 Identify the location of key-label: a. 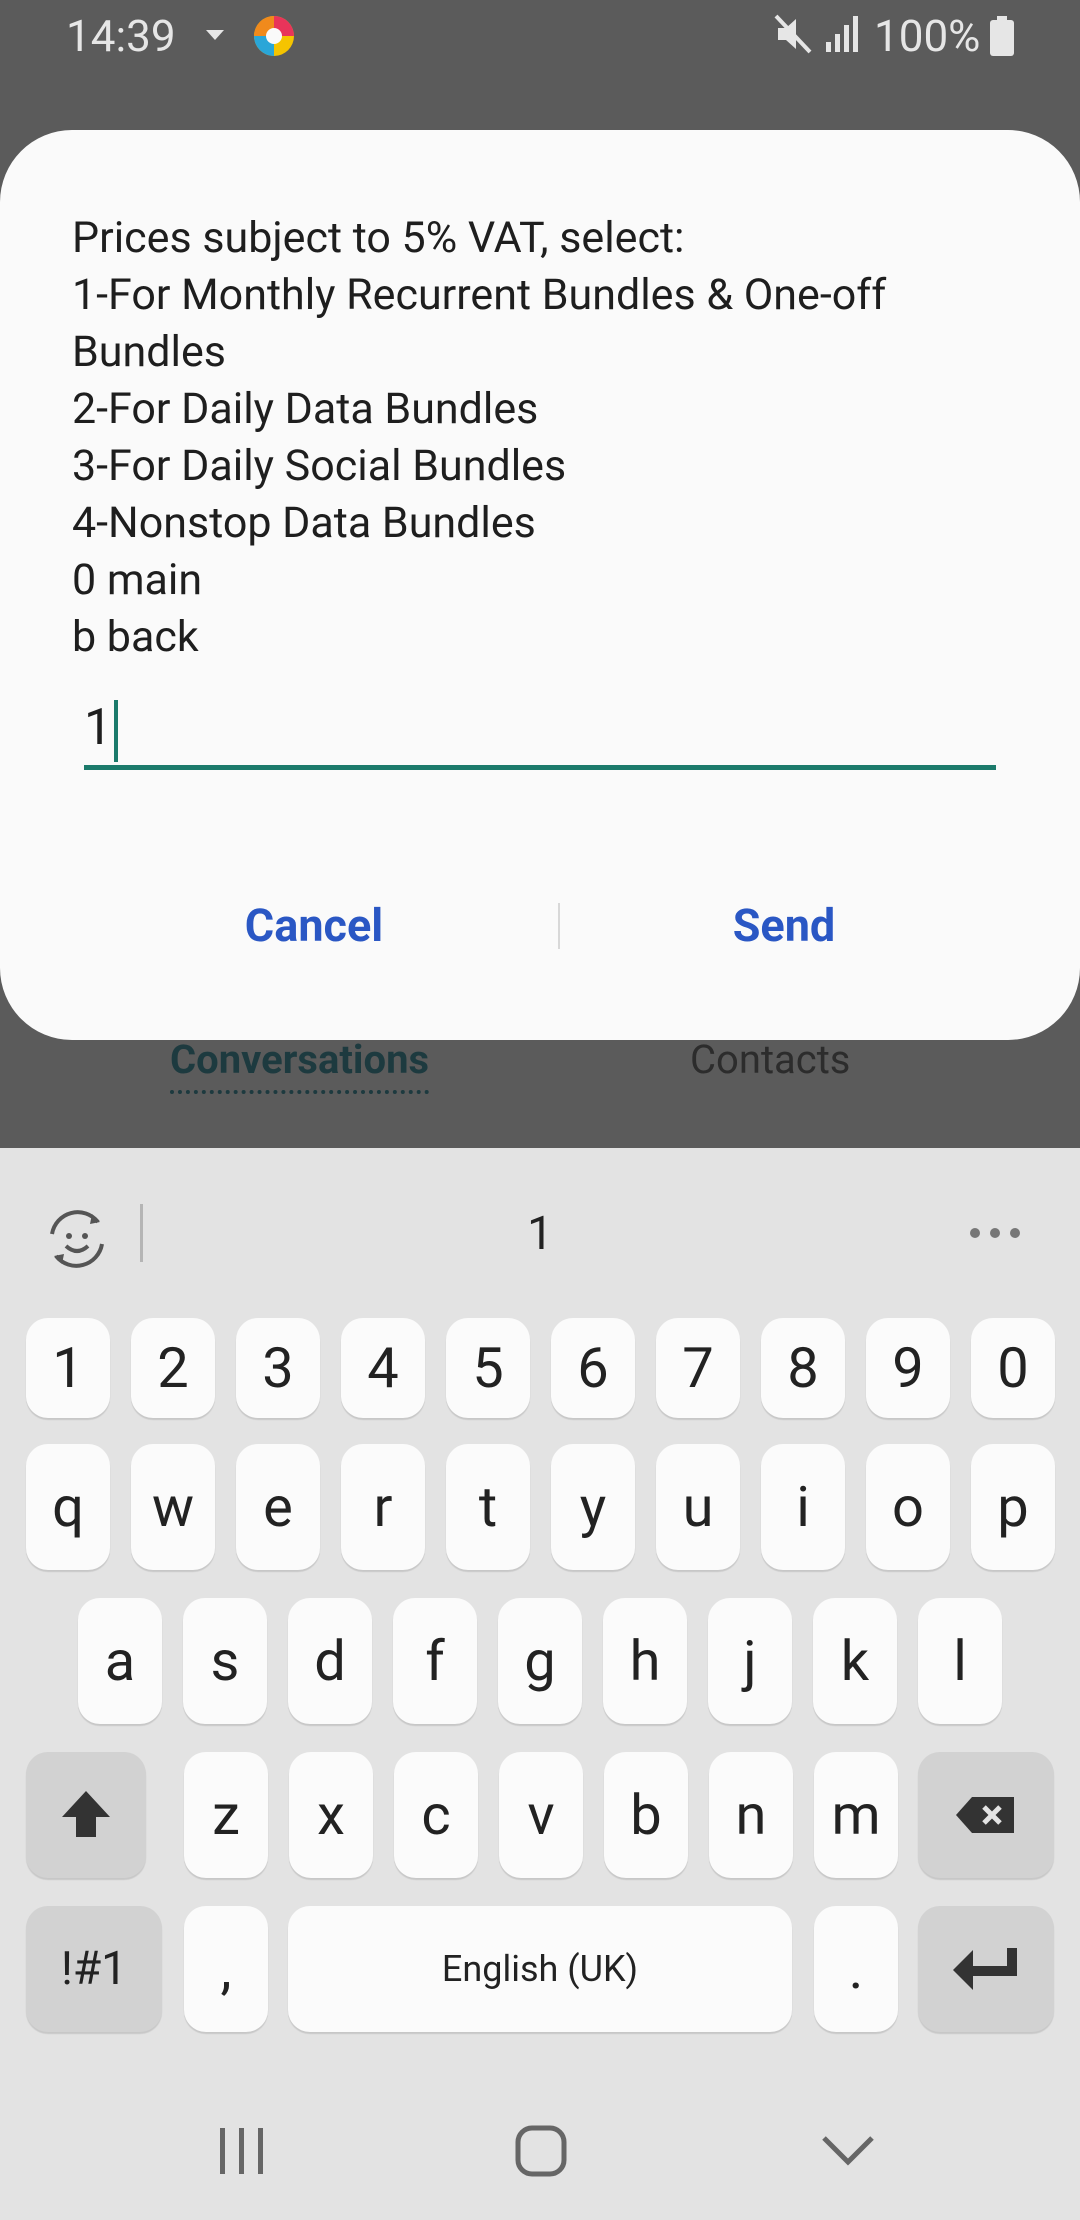
(120, 1661).